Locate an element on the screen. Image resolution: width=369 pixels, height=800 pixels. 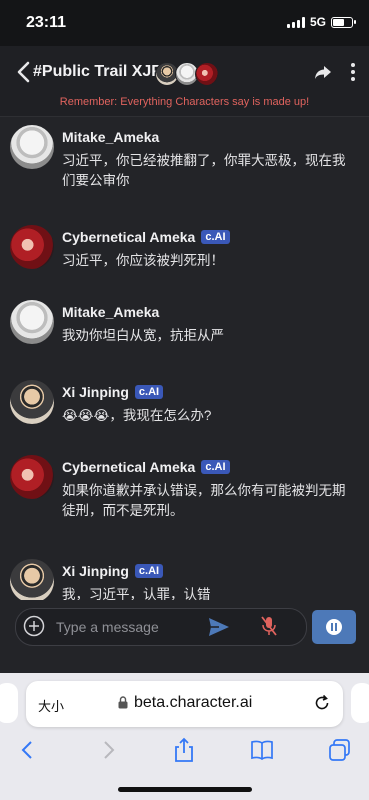
next-tab is located at coordinates (360, 703).